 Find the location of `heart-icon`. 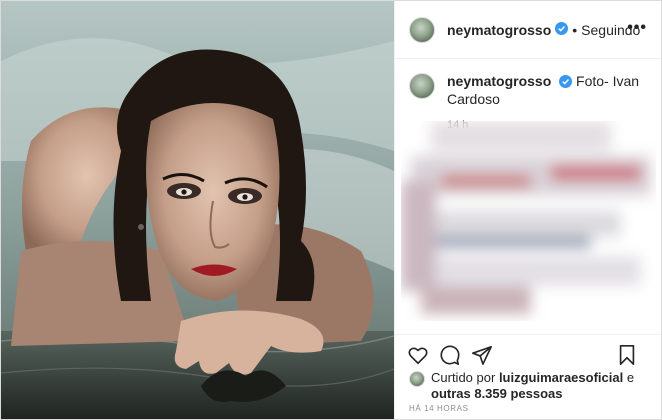

heart-icon is located at coordinates (418, 355).